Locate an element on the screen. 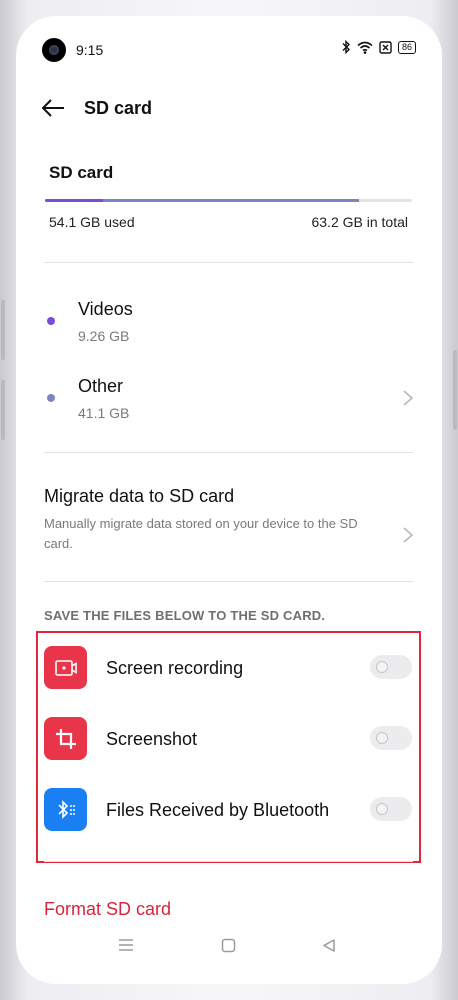 This screenshot has height=1000, width=458. app-header: SD card is located at coordinates (229, 108).